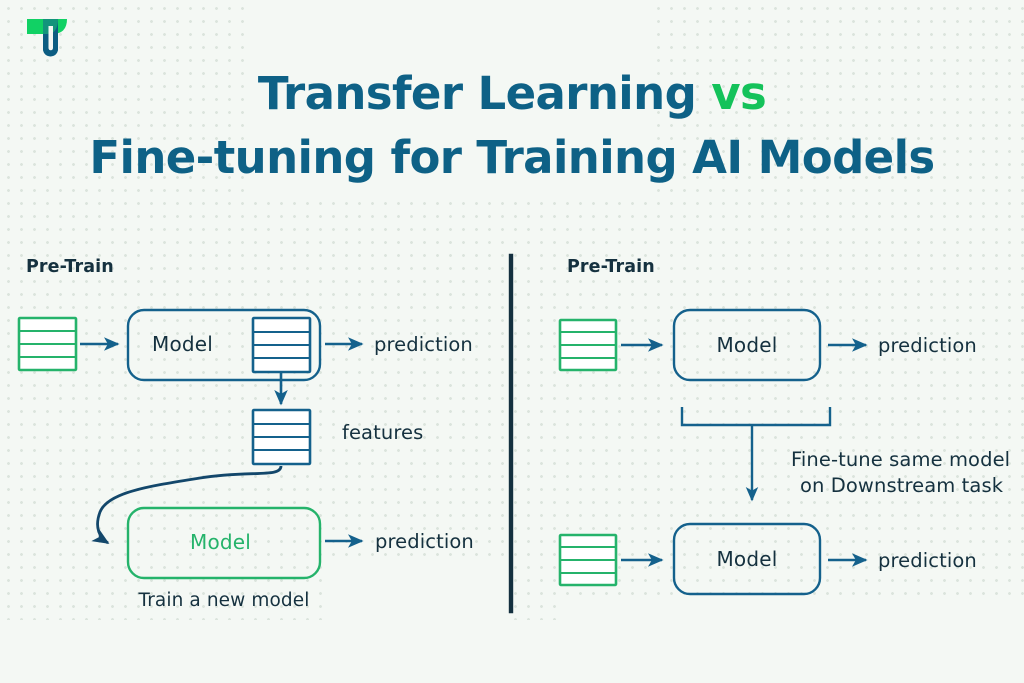  What do you see at coordinates (281, 437) in the screenshot?
I see `left-features-data-table-icon` at bounding box center [281, 437].